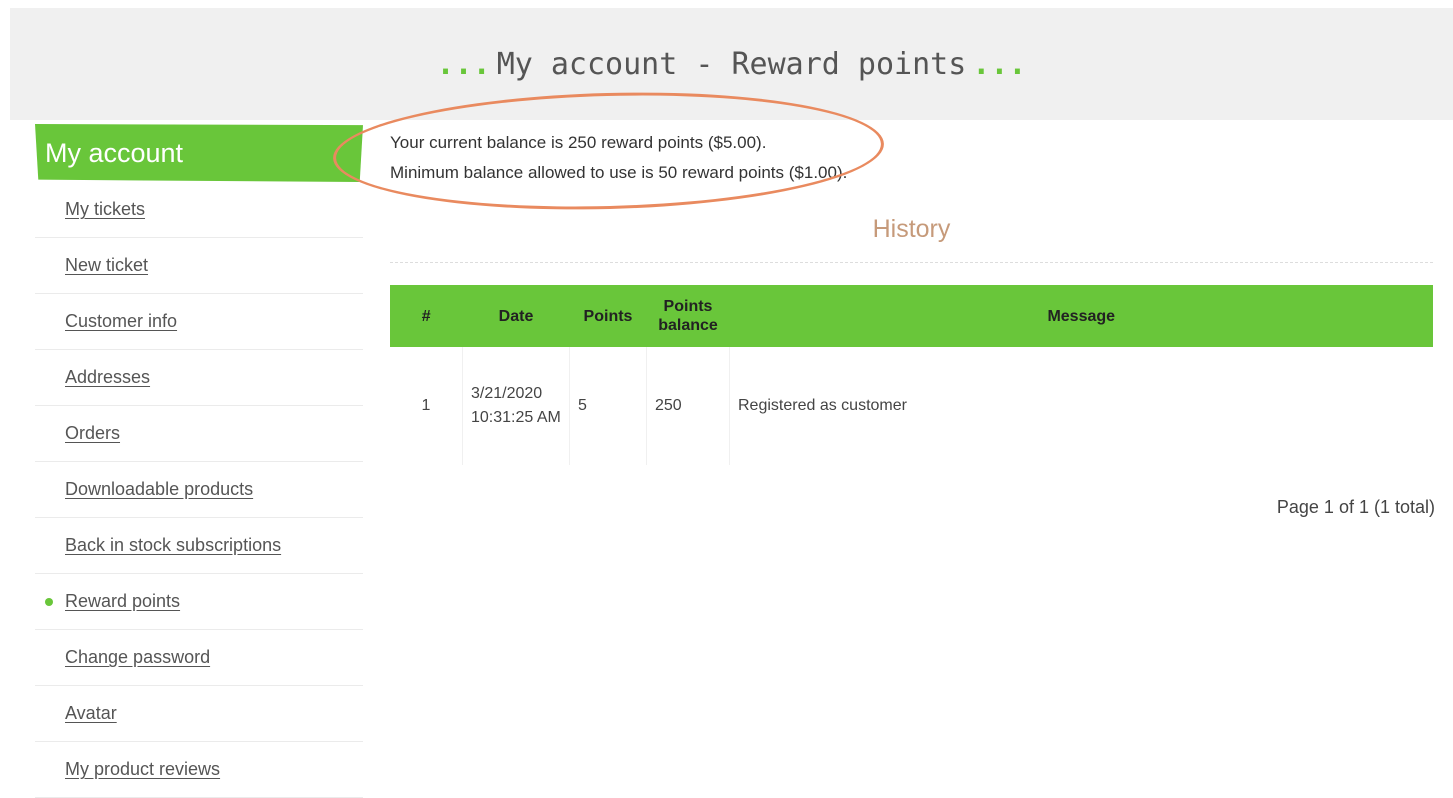 The image size is (1453, 798). I want to click on cell-points: 5, so click(608, 406).